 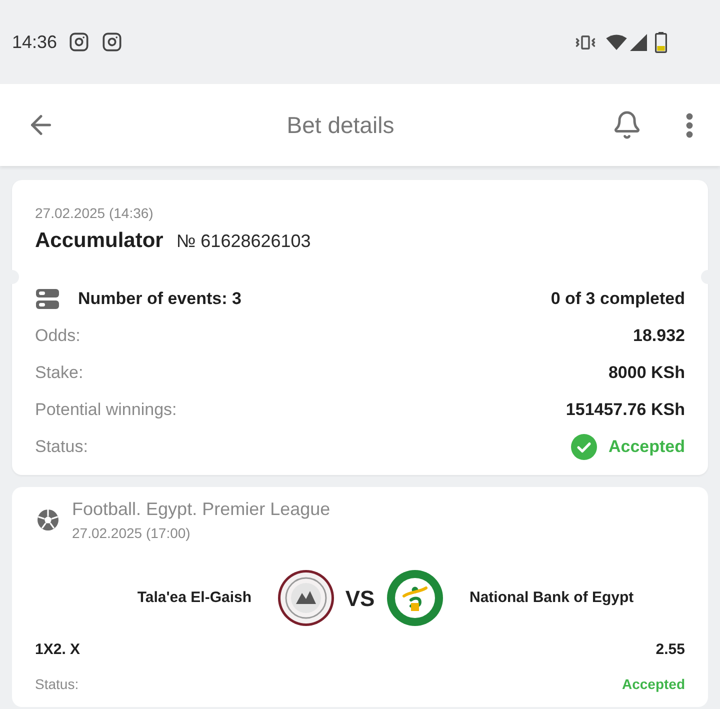 What do you see at coordinates (659, 335) in the screenshot?
I see `detail-value: 18.932` at bounding box center [659, 335].